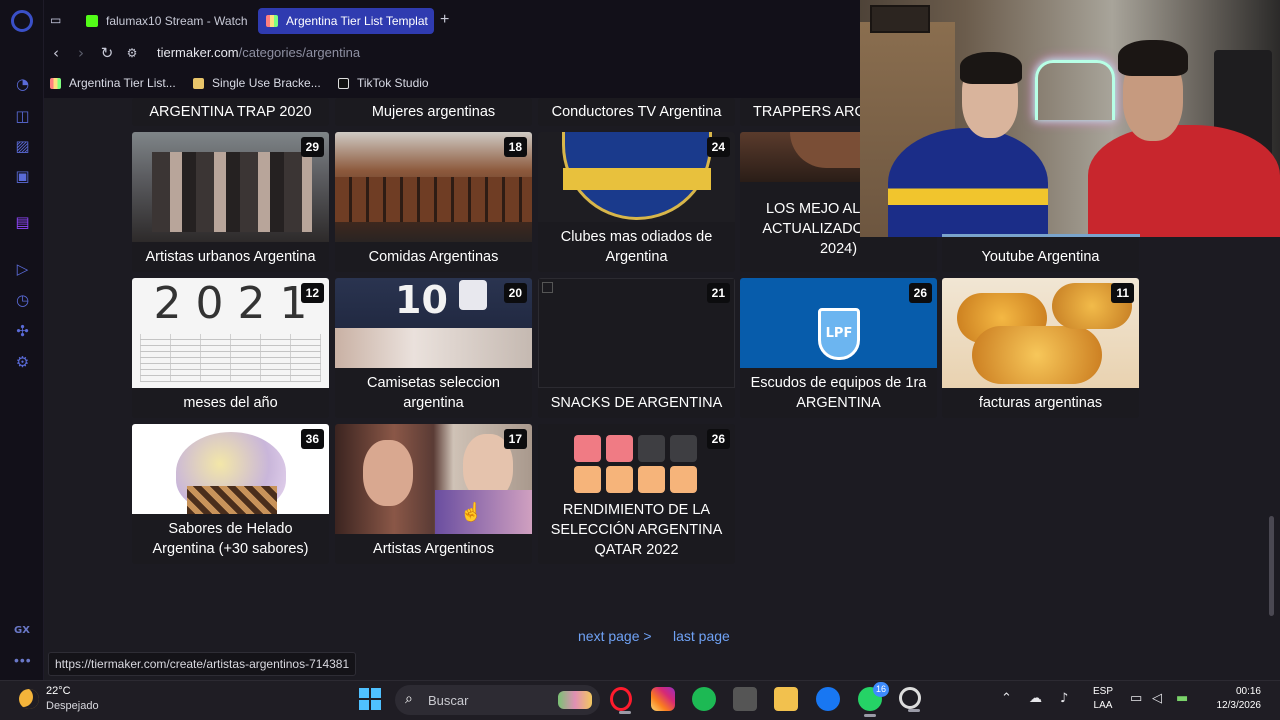 The image size is (1280, 720). What do you see at coordinates (56, 53) in the screenshot?
I see `back-icon: ‹` at bounding box center [56, 53].